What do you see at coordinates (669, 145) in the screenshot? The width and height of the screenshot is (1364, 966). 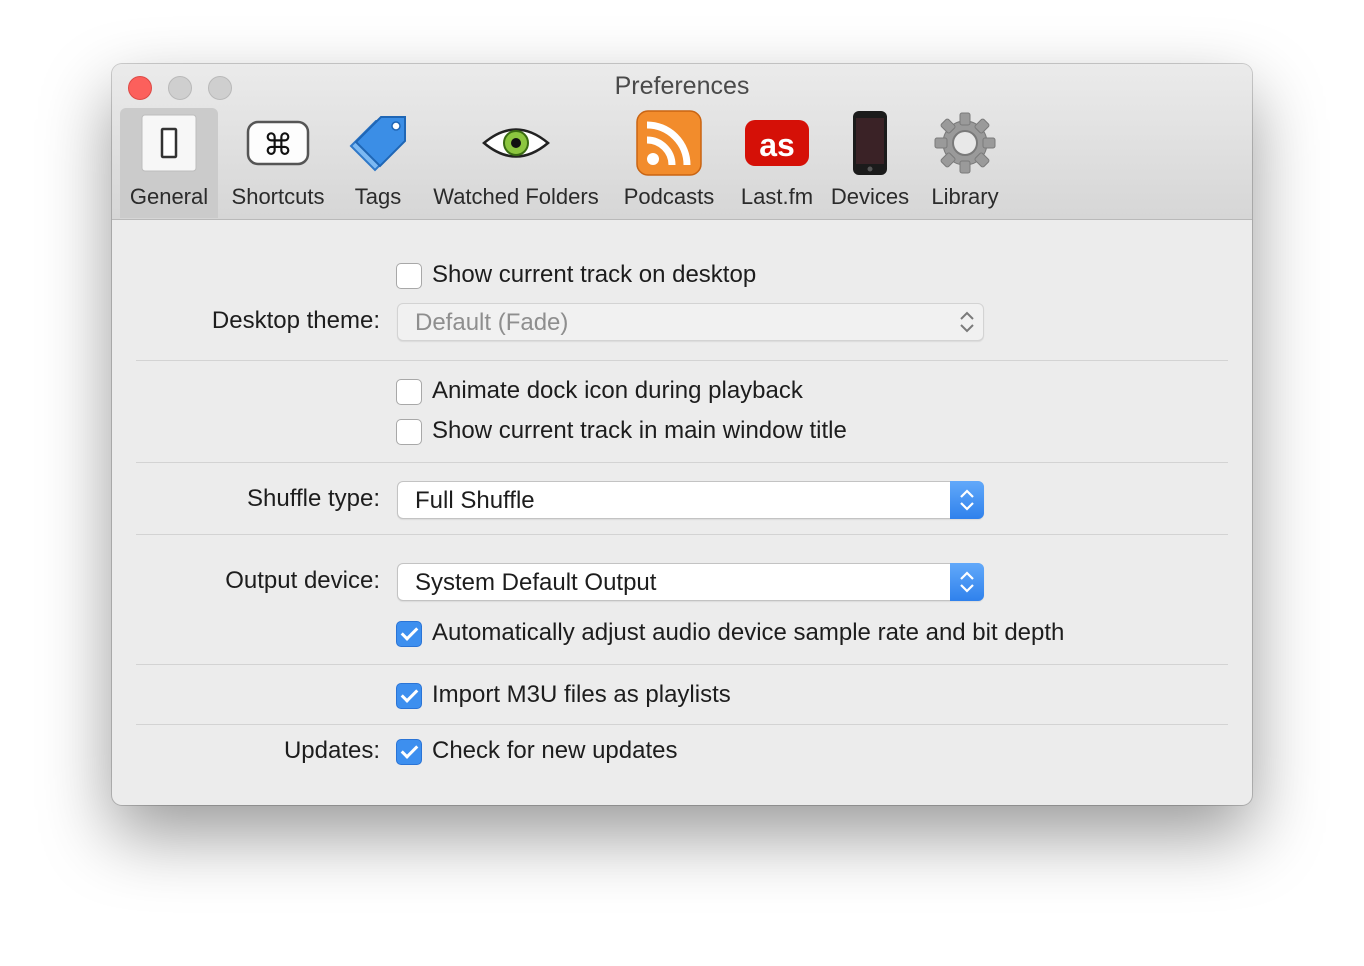 I see `rss-icon` at bounding box center [669, 145].